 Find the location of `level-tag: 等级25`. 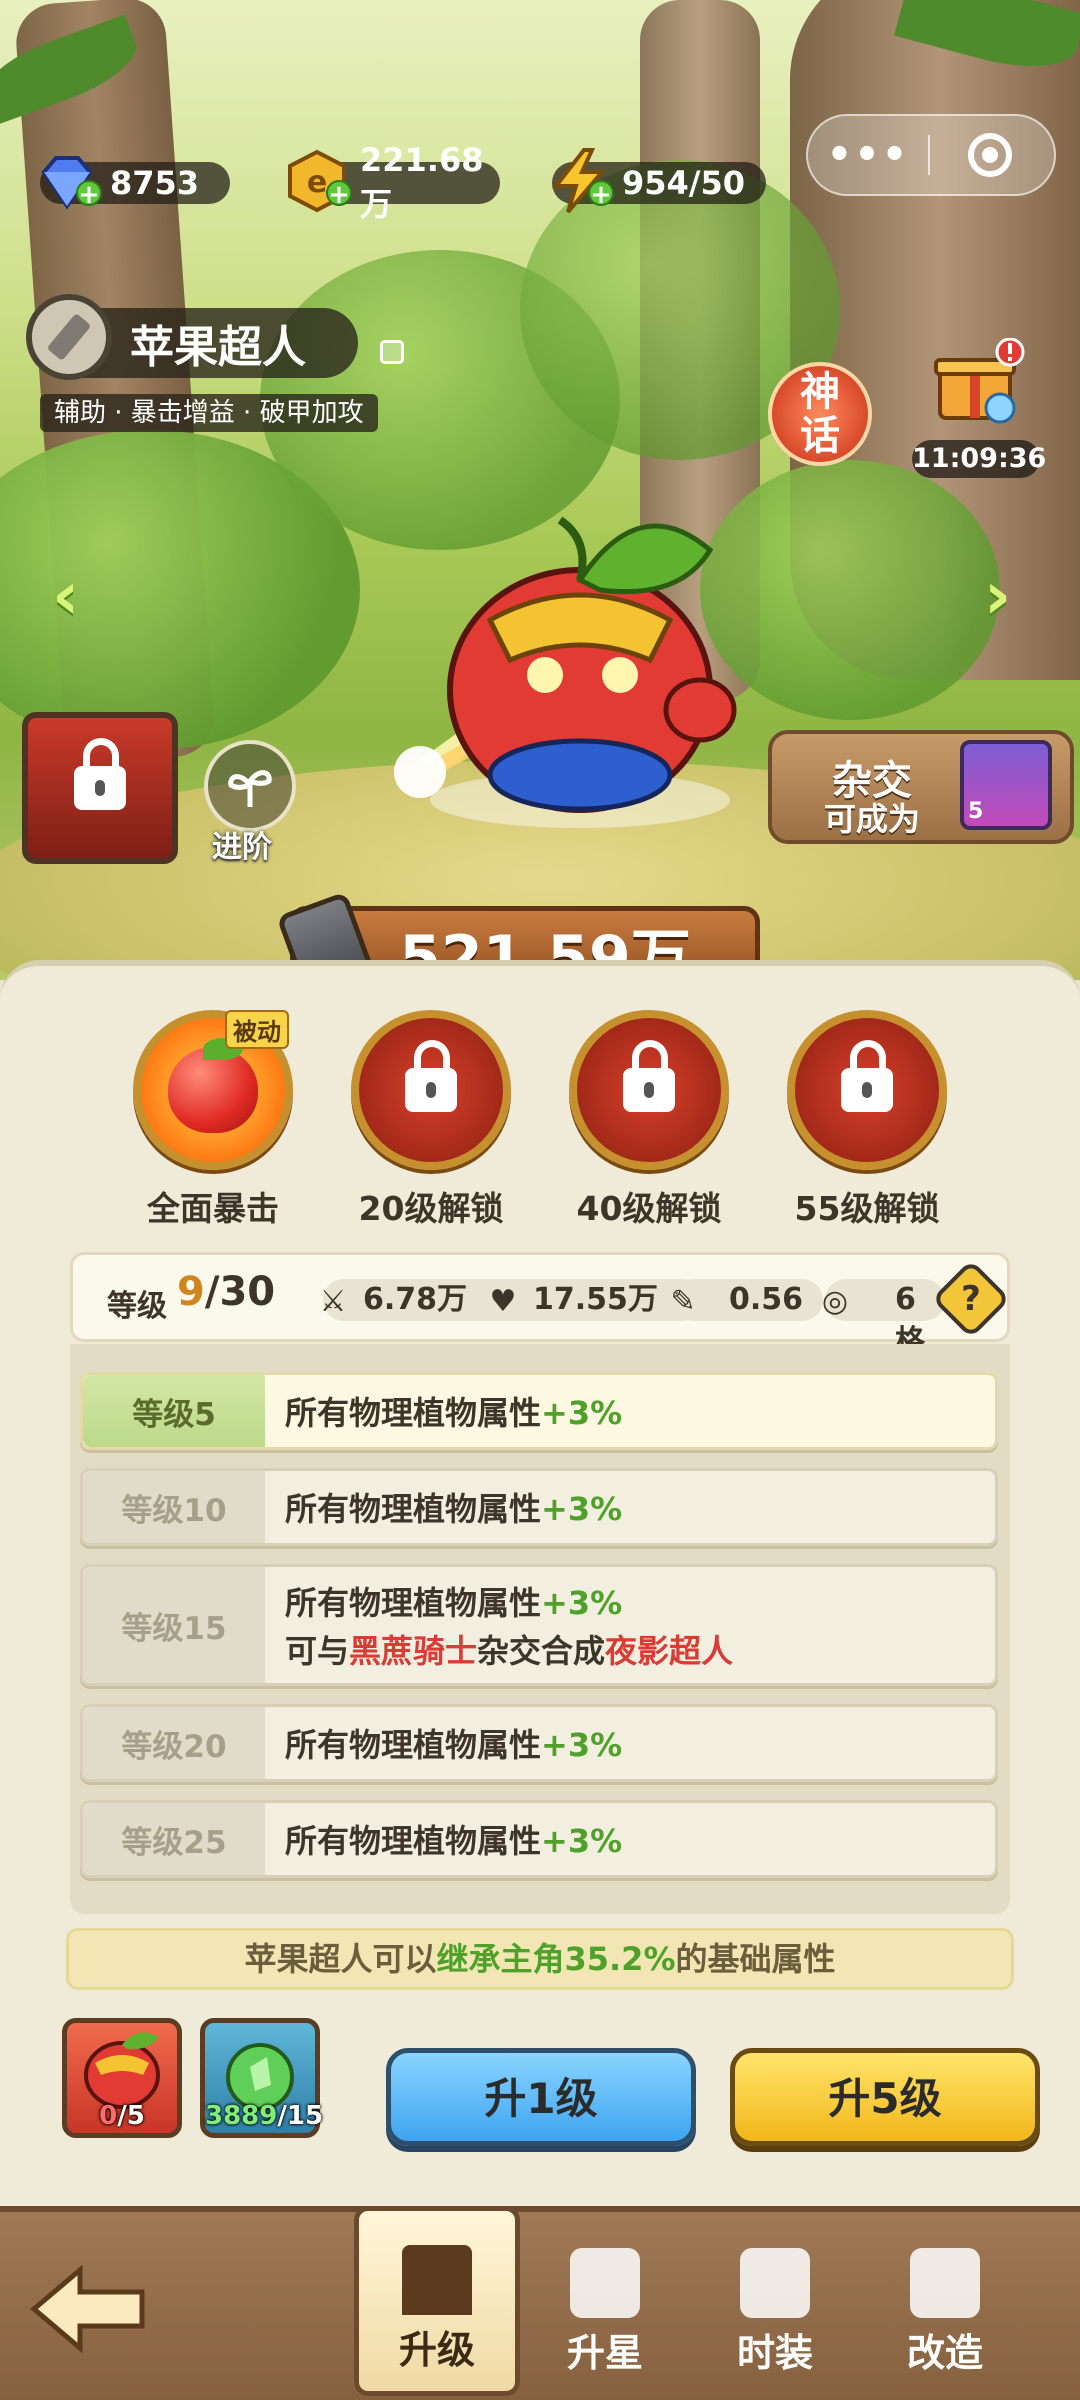

level-tag: 等级25 is located at coordinates (174, 1839).